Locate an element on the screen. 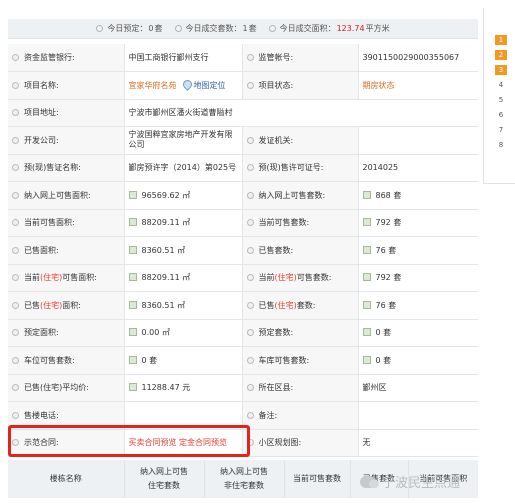 The height and width of the screenshot is (503, 515). district-label: 所在区县: is located at coordinates (276, 388).